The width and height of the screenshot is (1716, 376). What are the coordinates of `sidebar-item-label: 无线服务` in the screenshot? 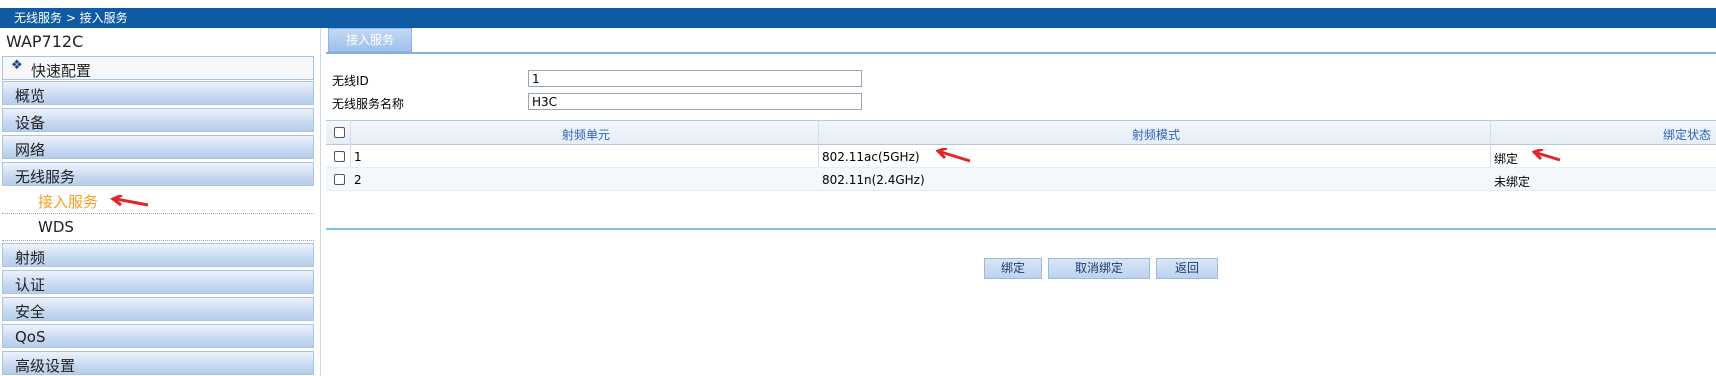 It's located at (45, 177).